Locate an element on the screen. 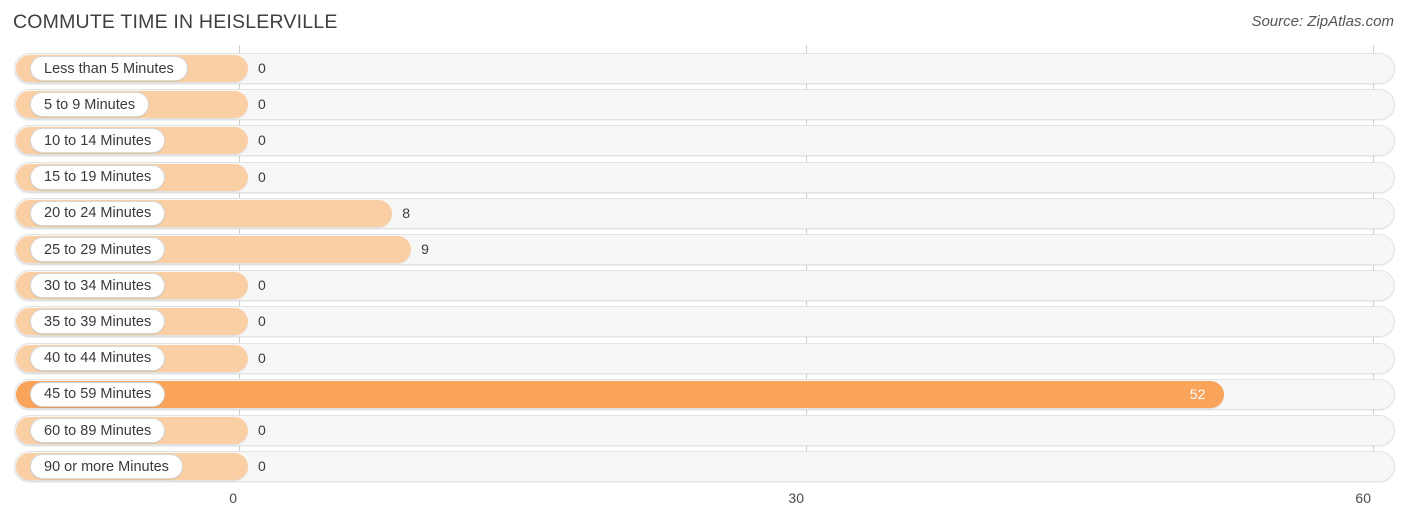 This screenshot has width=1406, height=523. bar-row: 10 to 14 Minutes 0 is located at coordinates (704, 141).